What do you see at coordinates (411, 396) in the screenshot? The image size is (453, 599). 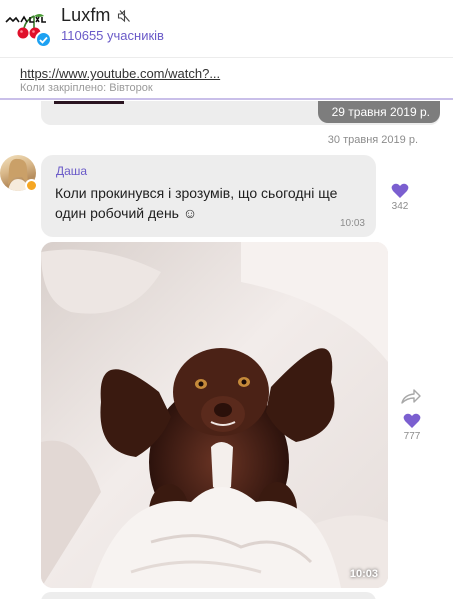 I see `share-icon` at bounding box center [411, 396].